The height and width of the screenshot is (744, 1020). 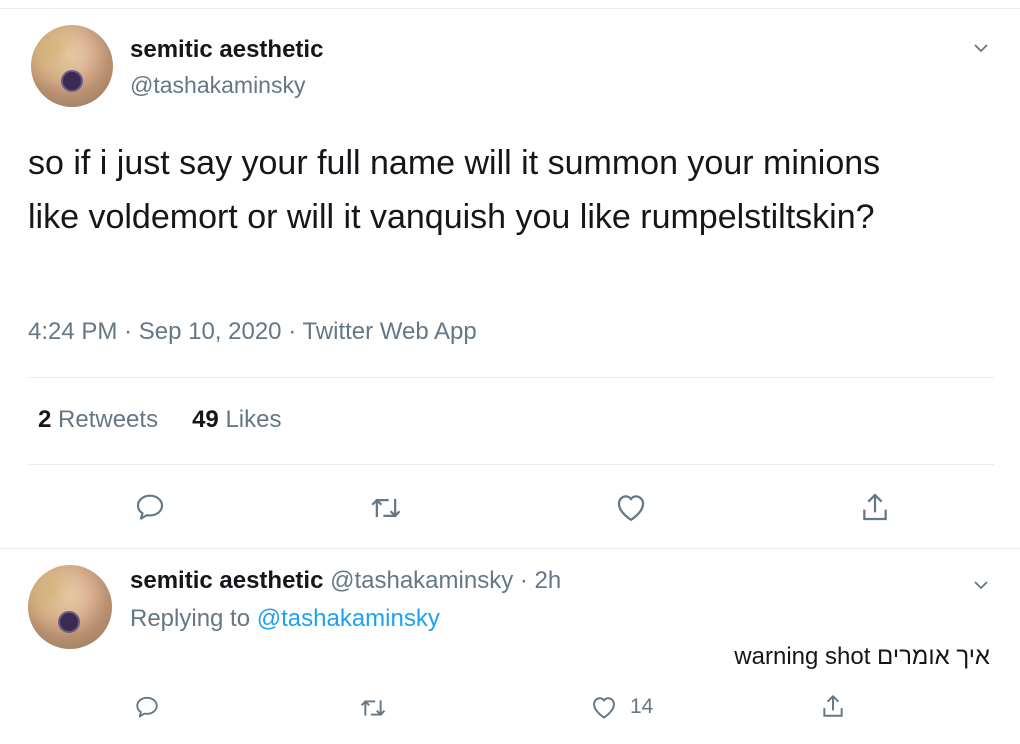 What do you see at coordinates (108, 419) in the screenshot?
I see `retweets-label: Retweets` at bounding box center [108, 419].